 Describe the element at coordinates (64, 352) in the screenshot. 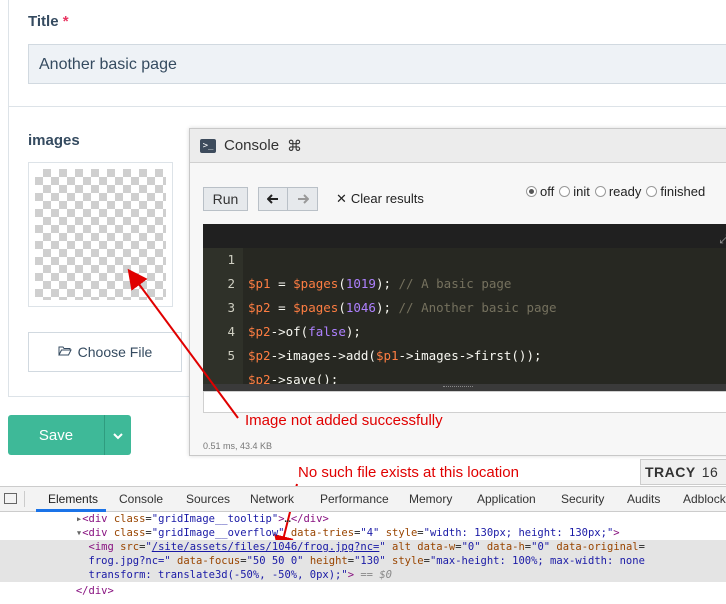

I see `folder-open-icon` at that location.